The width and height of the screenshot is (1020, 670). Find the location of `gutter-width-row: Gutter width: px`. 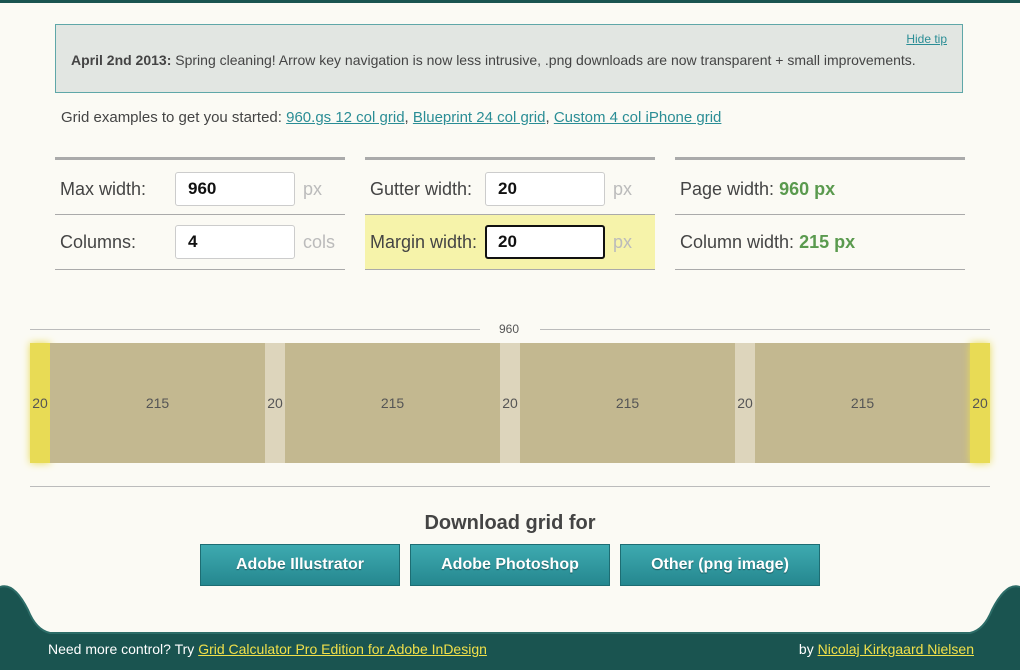

gutter-width-row: Gutter width: px is located at coordinates (510, 186).